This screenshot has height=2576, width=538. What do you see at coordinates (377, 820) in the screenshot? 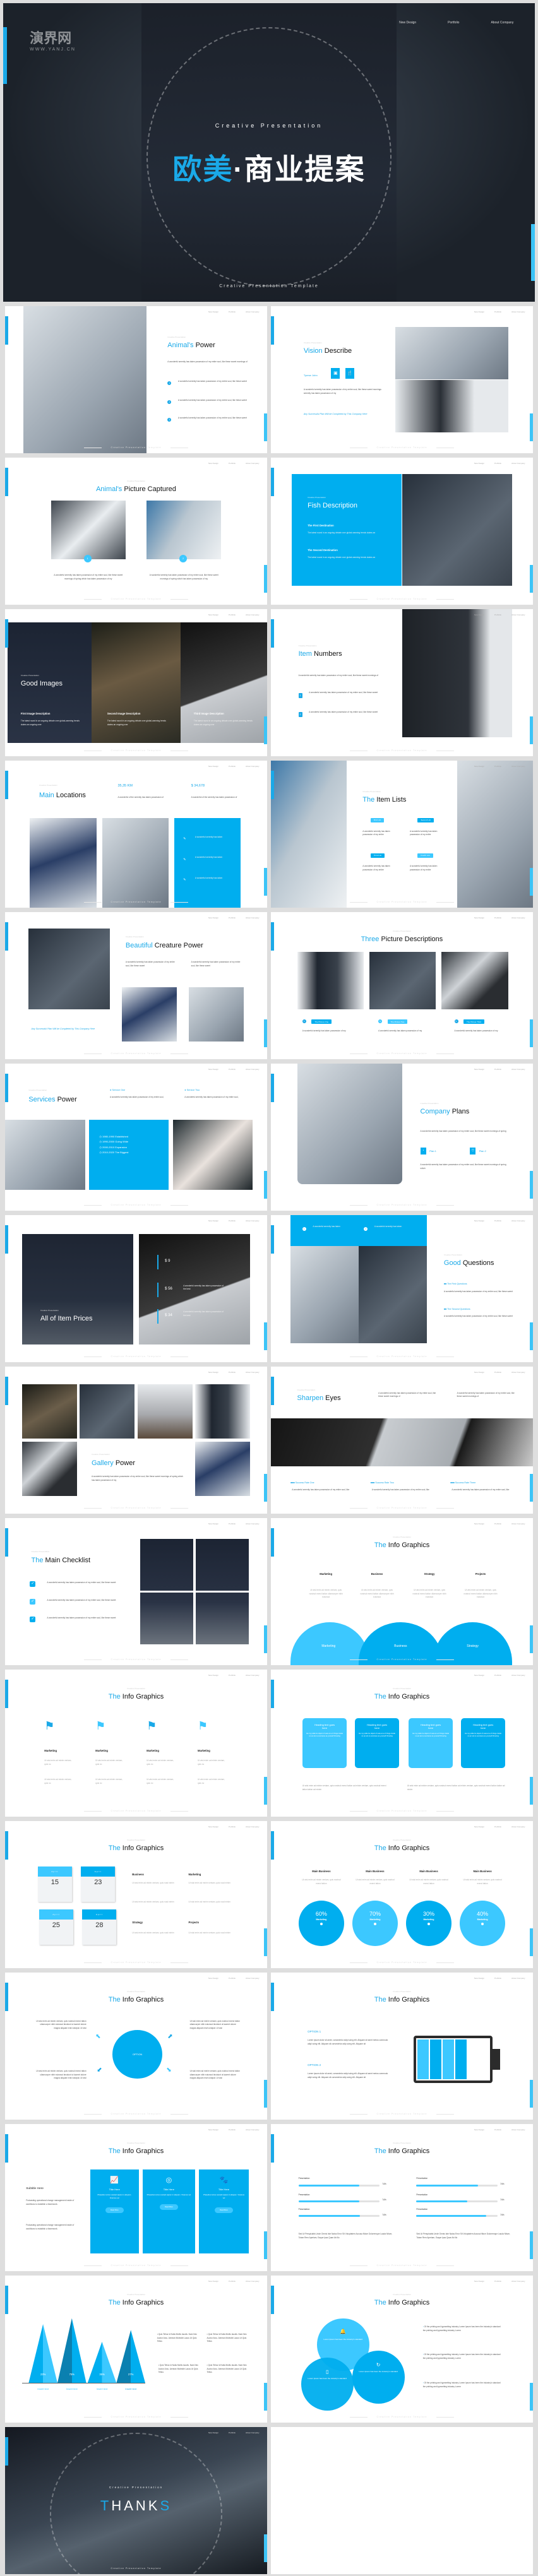
I see `list-badge: First List` at bounding box center [377, 820].